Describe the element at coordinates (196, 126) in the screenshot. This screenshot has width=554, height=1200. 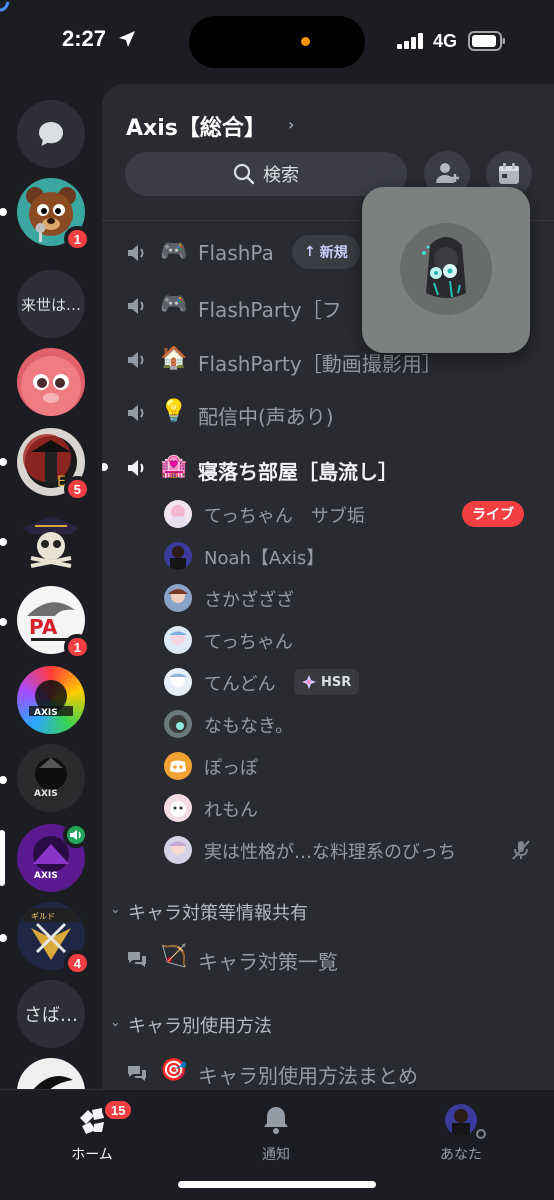
I see `server-name: Axis【総合】` at that location.